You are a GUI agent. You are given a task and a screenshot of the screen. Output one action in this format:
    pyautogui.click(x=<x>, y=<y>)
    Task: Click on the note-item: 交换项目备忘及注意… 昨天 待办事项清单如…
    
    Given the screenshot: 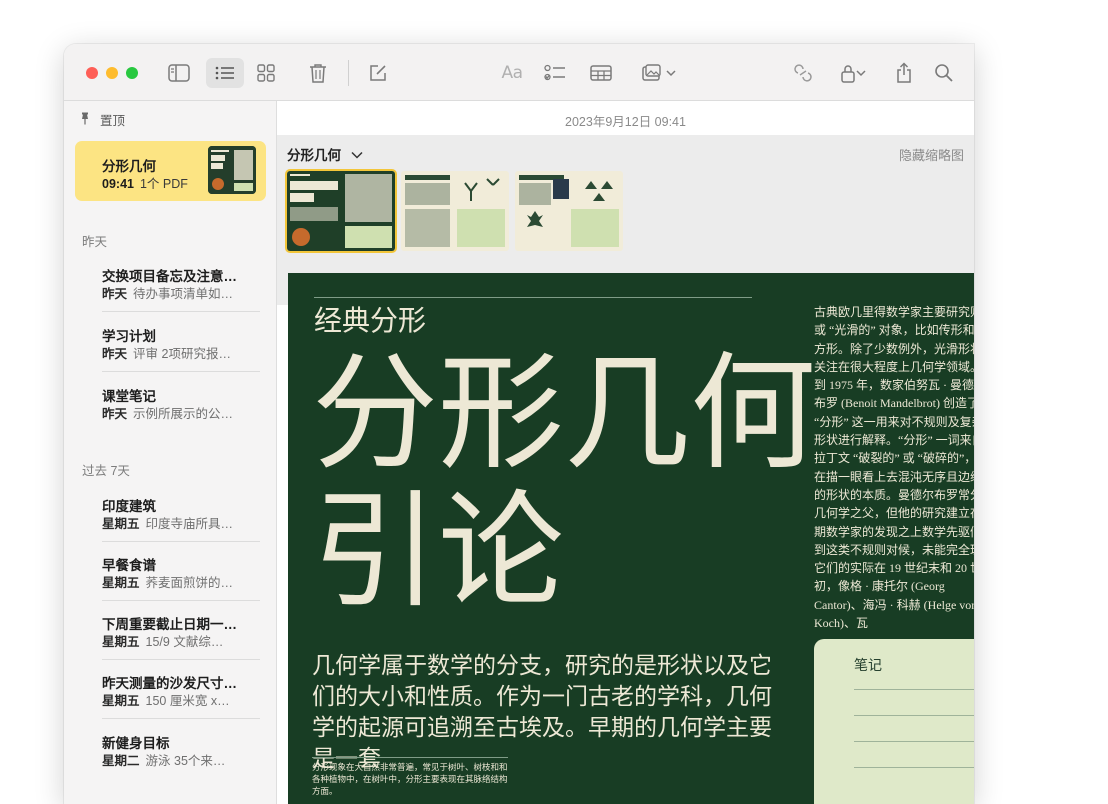 What is the action you would take?
    pyautogui.click(x=182, y=284)
    